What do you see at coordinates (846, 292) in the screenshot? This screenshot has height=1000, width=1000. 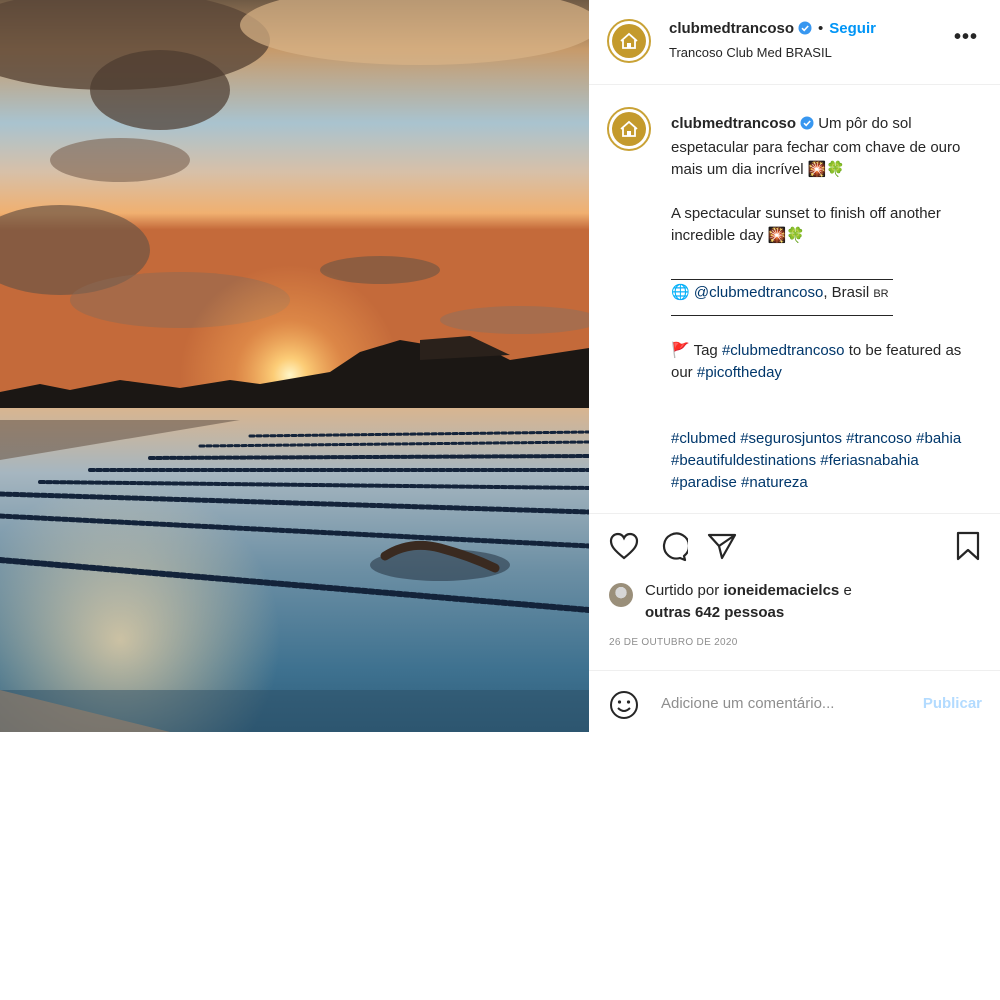 I see `mention-suffix: , Brasil` at bounding box center [846, 292].